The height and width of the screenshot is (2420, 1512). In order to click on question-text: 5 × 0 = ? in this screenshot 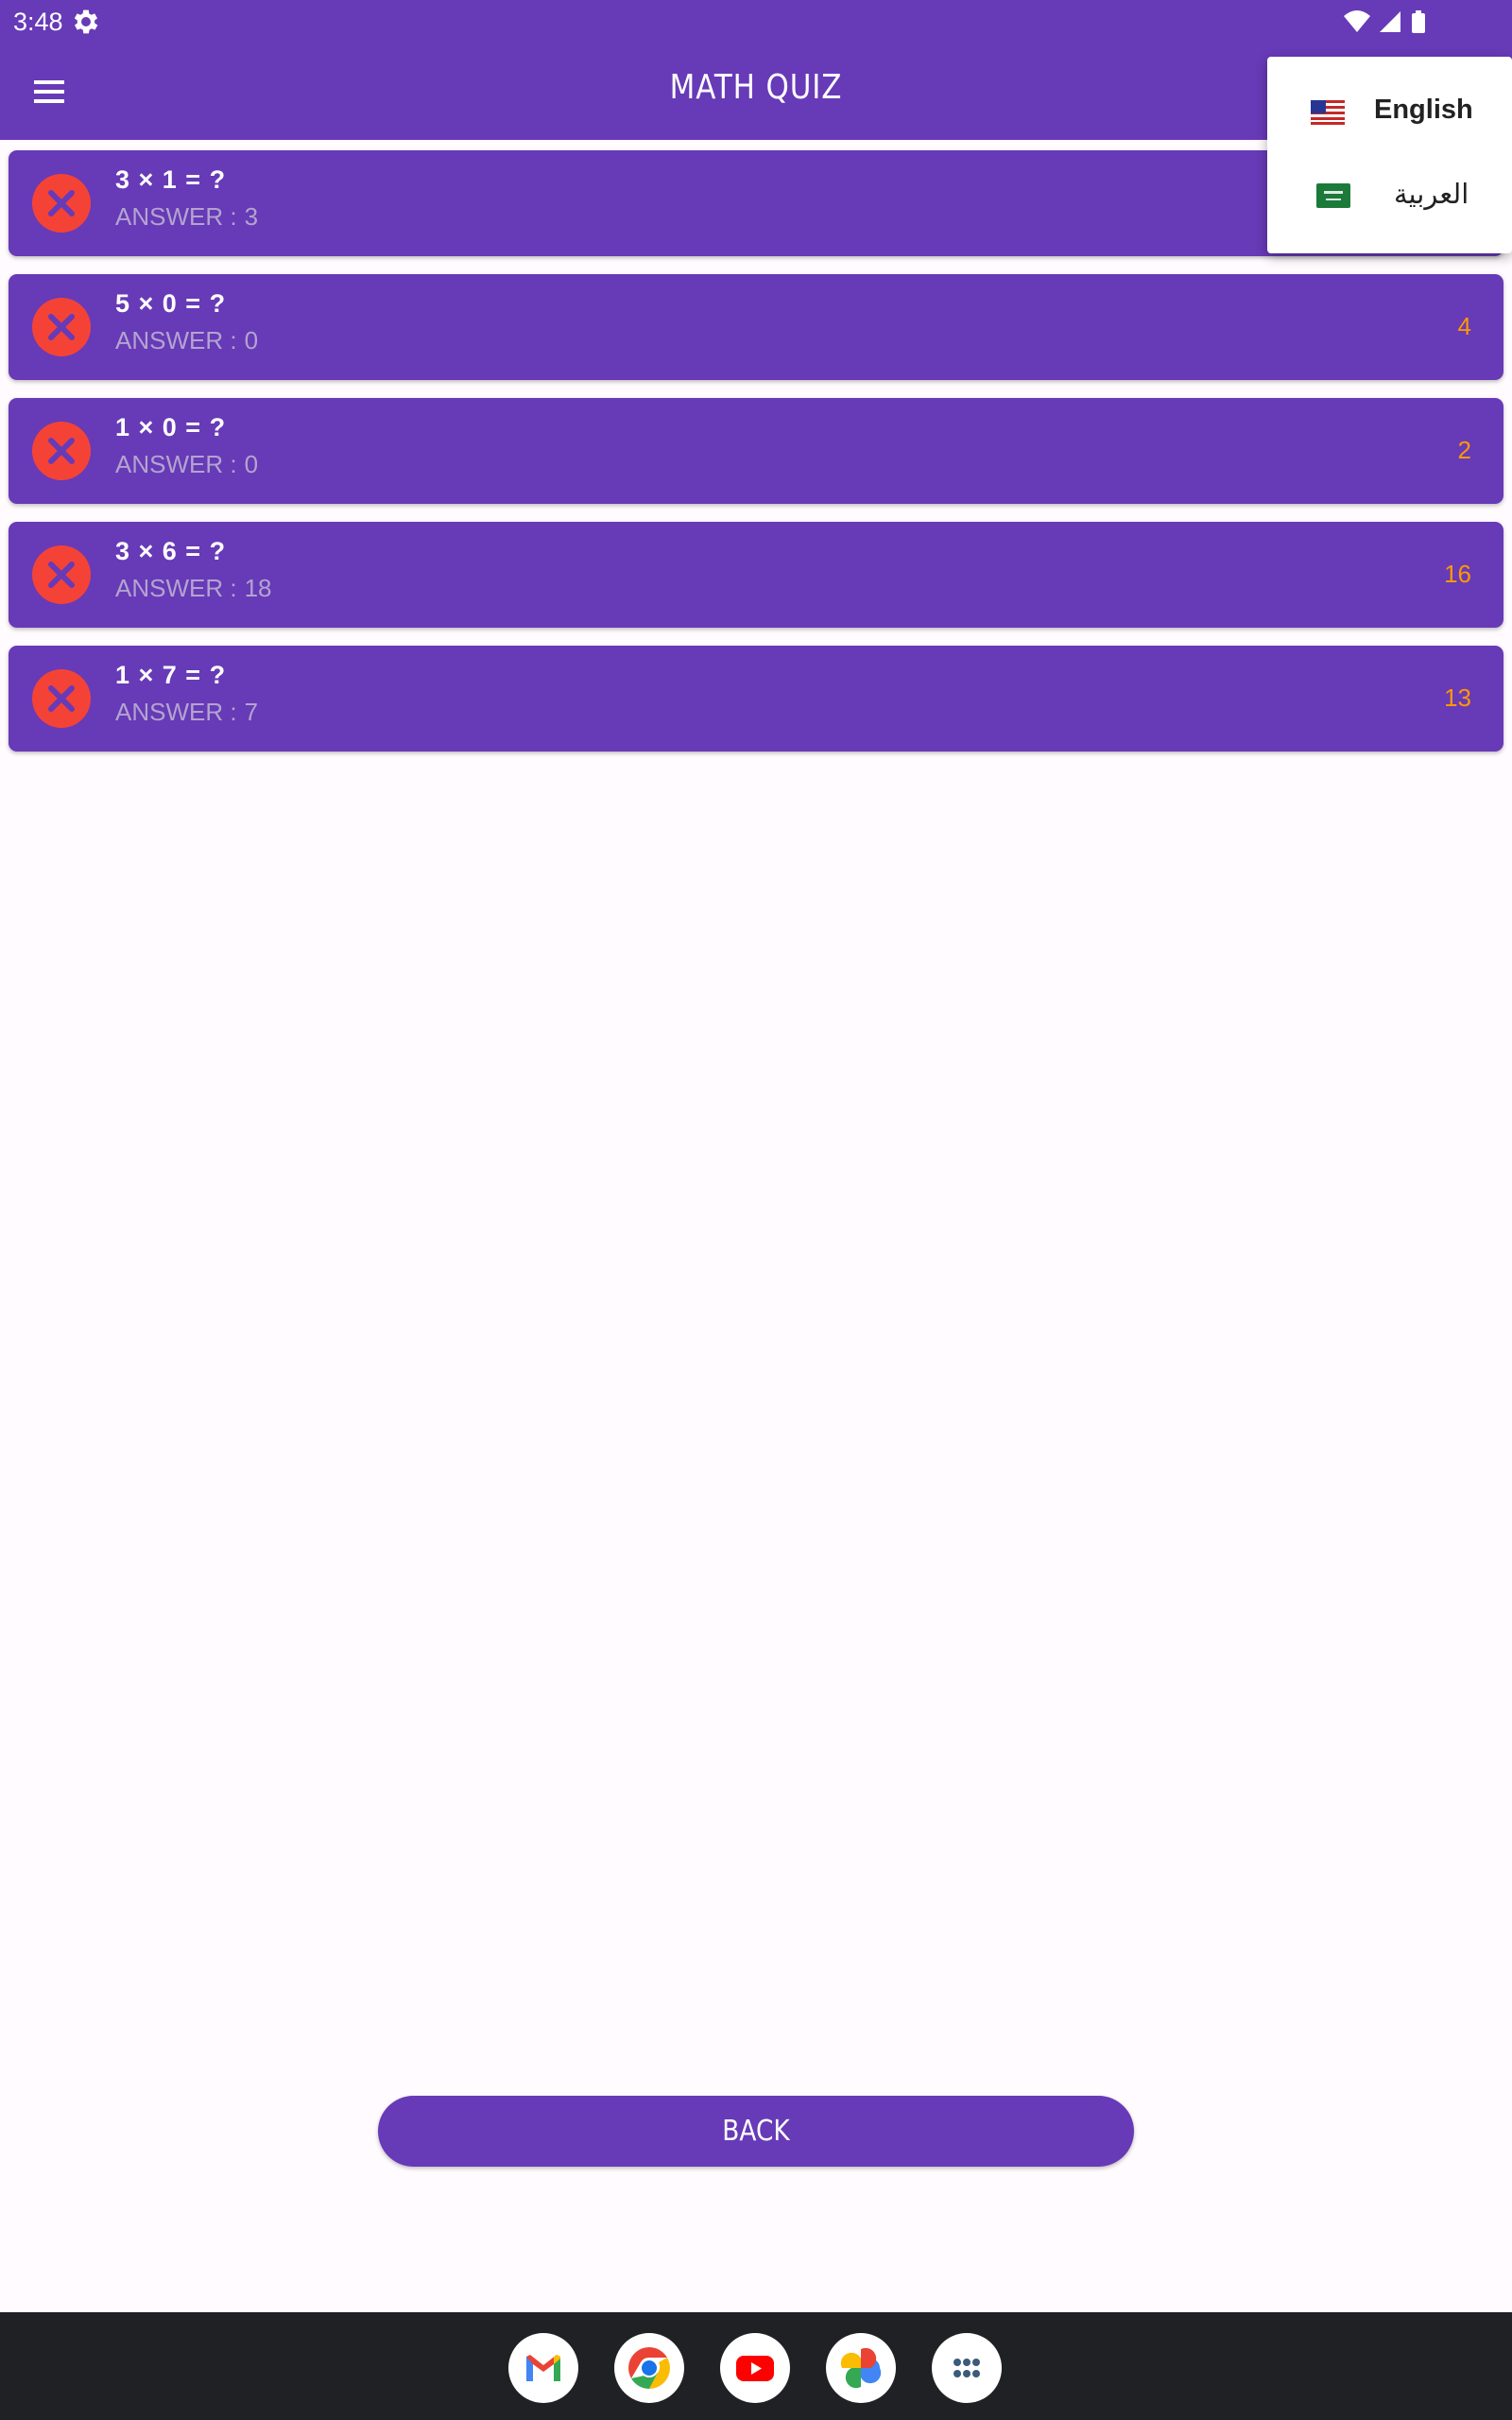, I will do `click(171, 303)`.